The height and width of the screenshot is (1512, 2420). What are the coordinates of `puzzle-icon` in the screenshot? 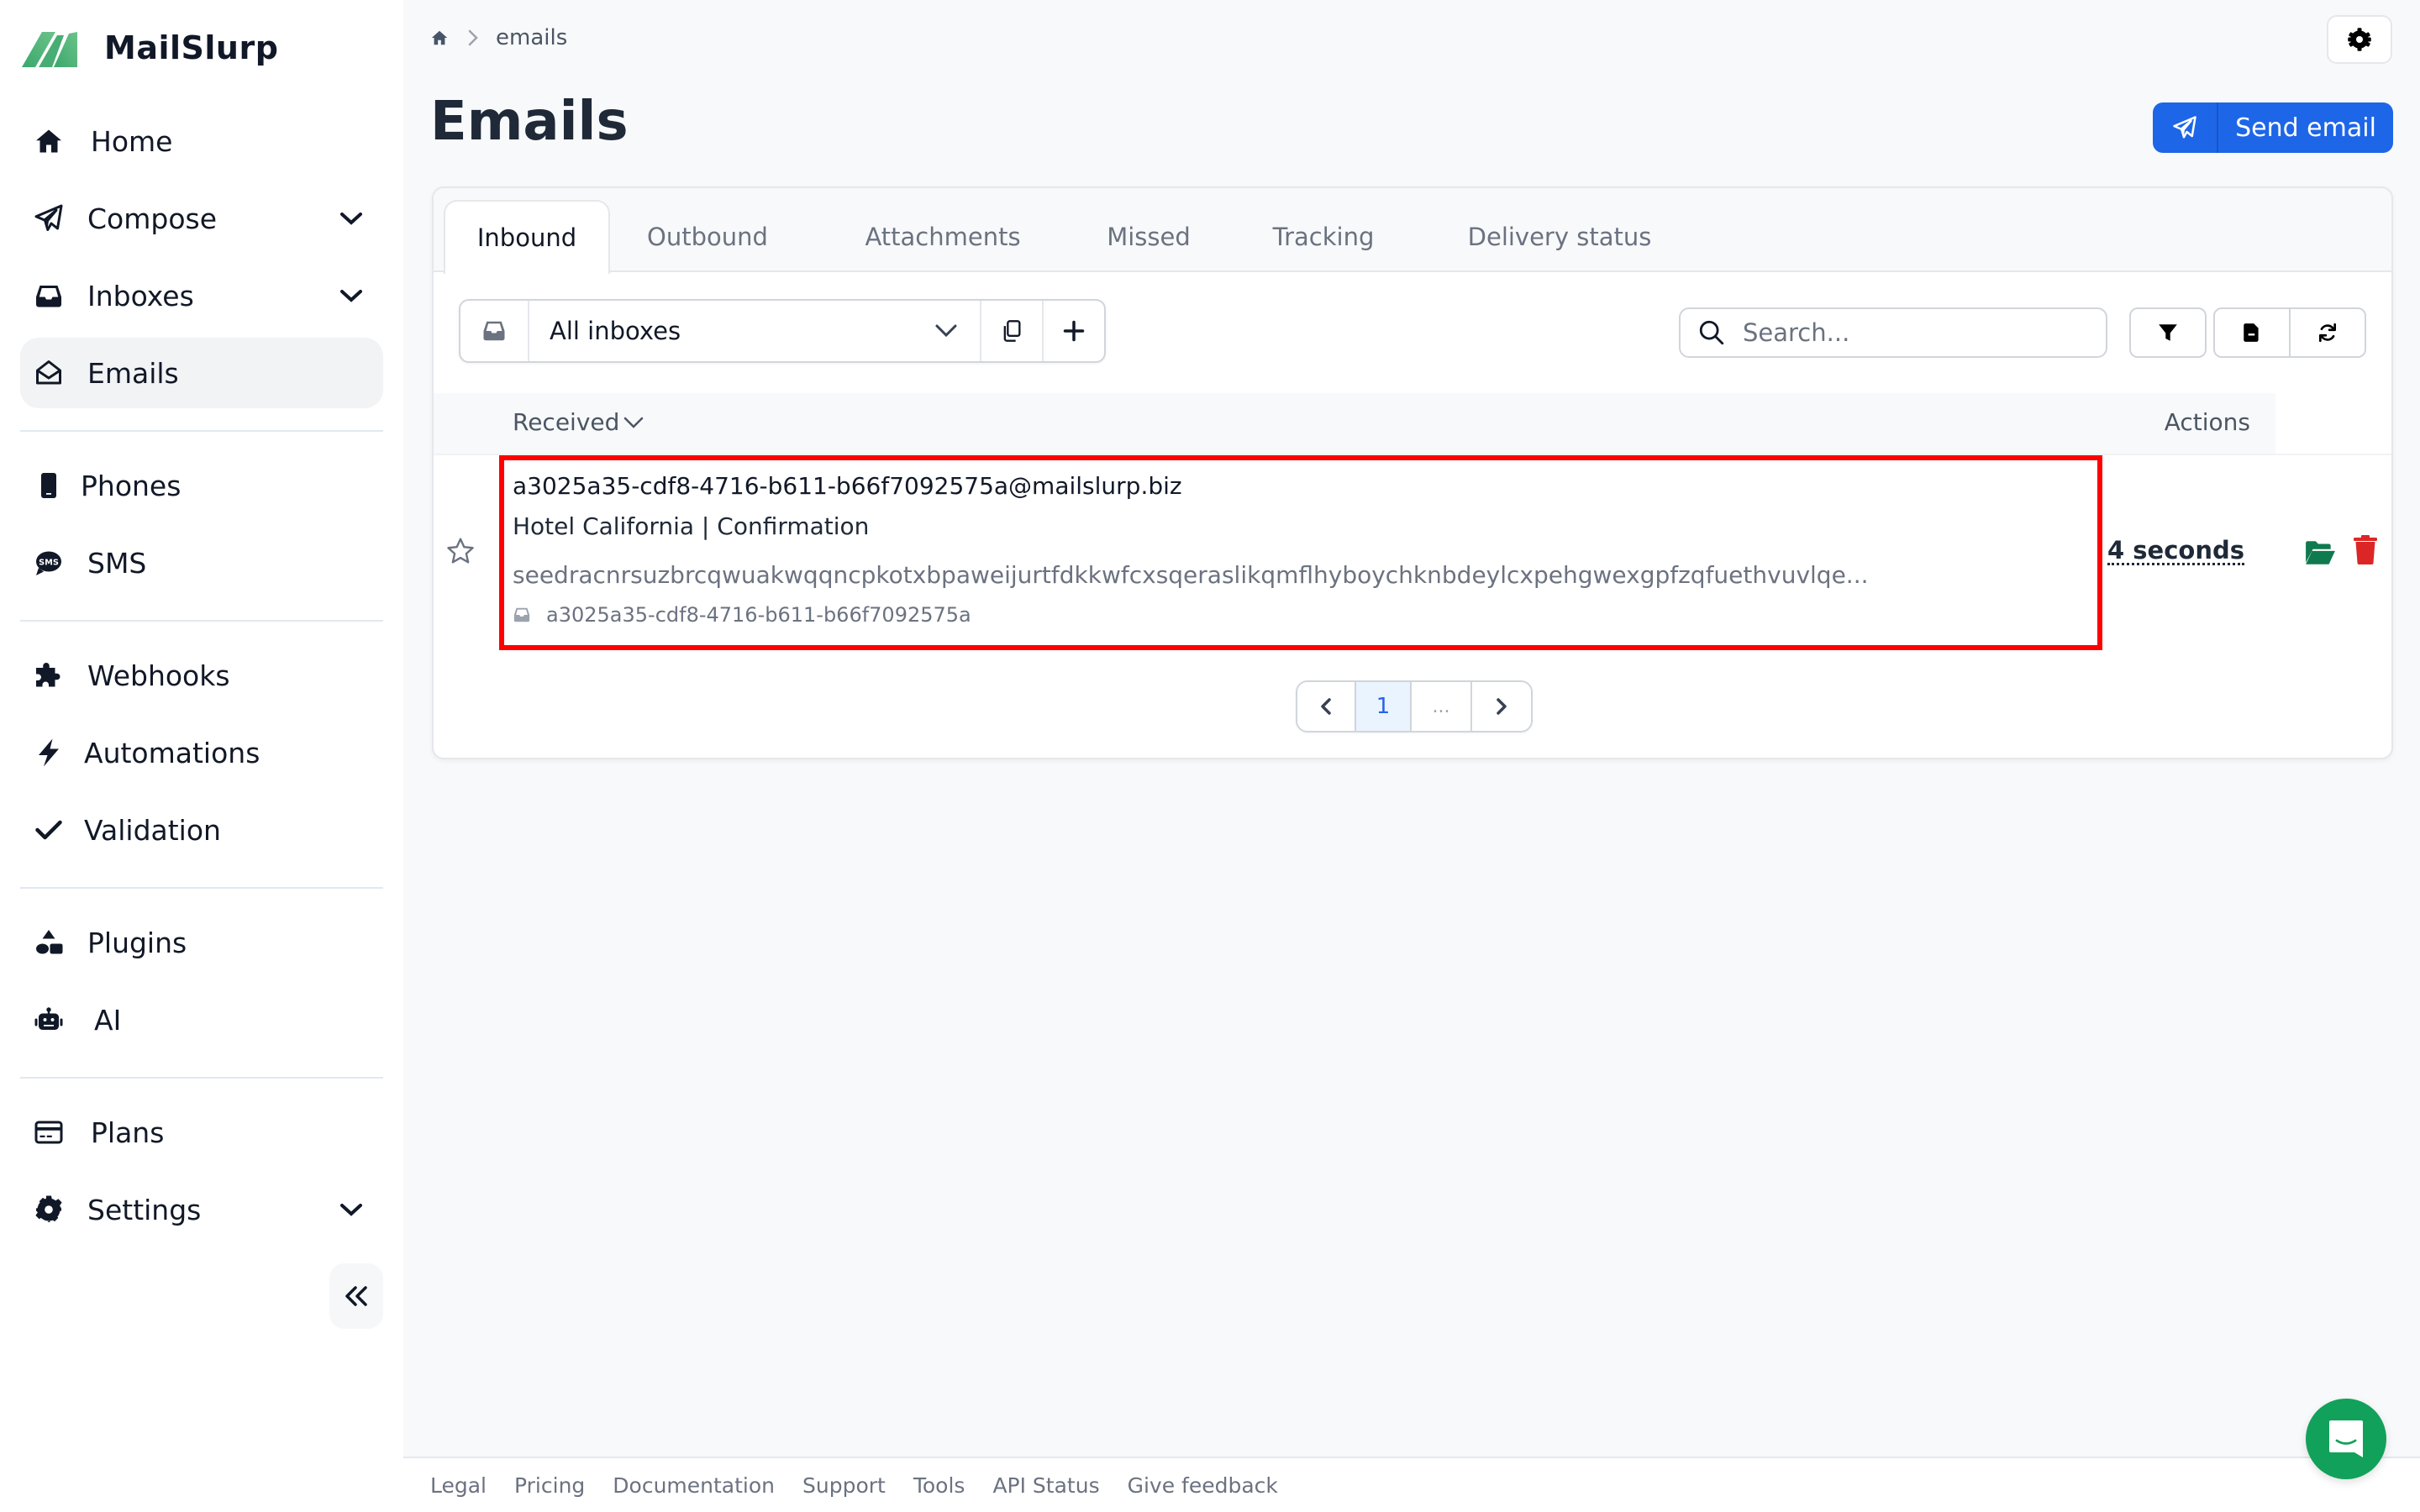 It's located at (49, 675).